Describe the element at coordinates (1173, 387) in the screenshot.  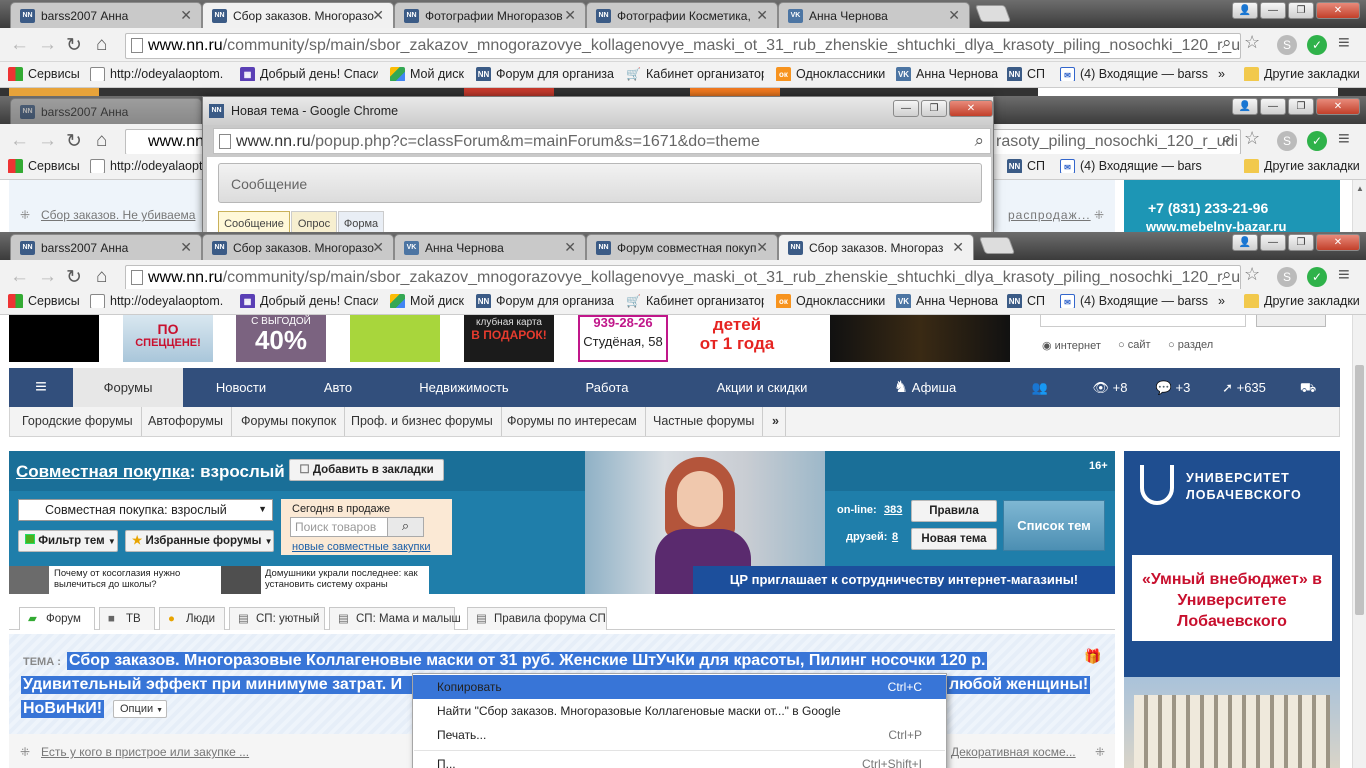
I see `messages-counter: 💬 +3` at that location.